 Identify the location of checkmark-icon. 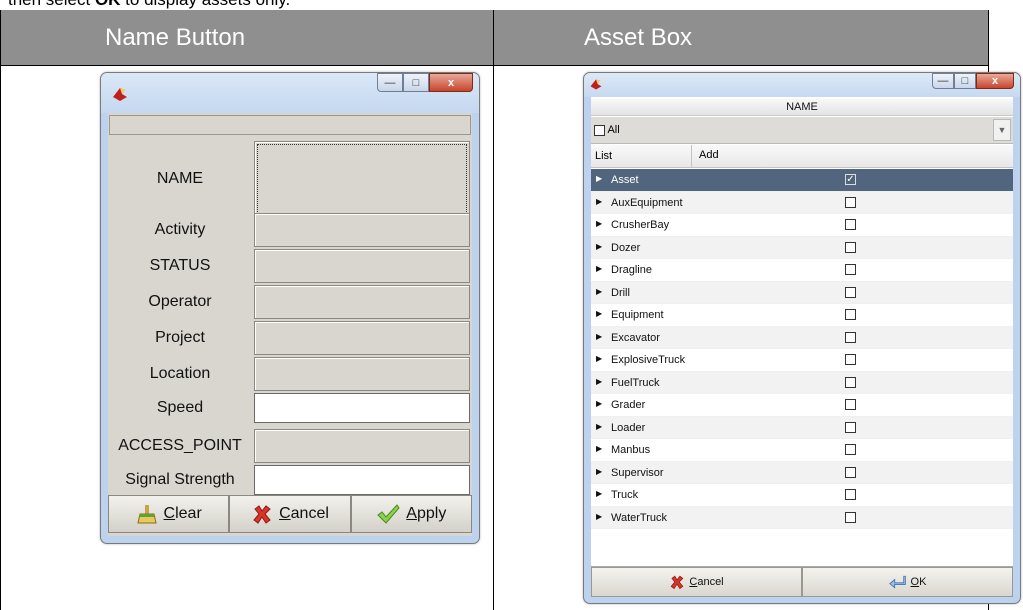
(388, 514).